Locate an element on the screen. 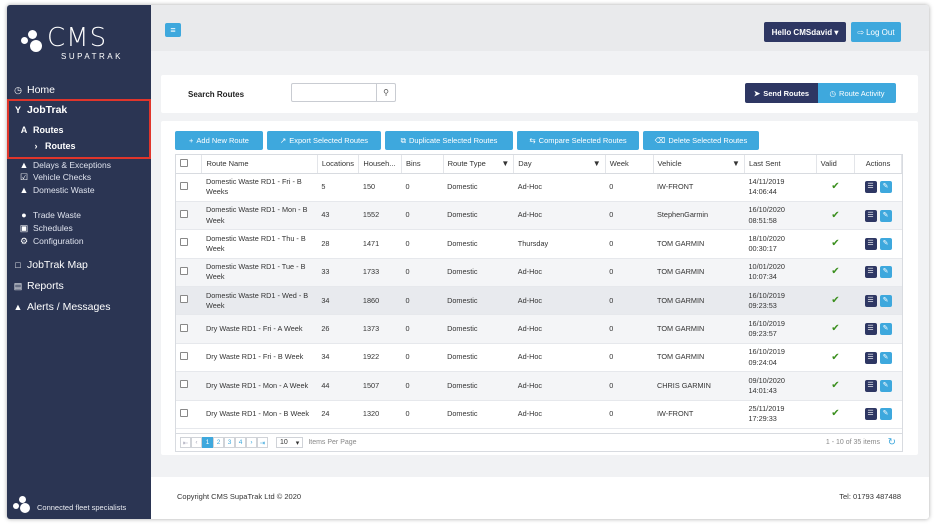 The width and height of the screenshot is (938, 528). compare-routes-button: ⇆ Compare Selected Routes is located at coordinates (578, 140).